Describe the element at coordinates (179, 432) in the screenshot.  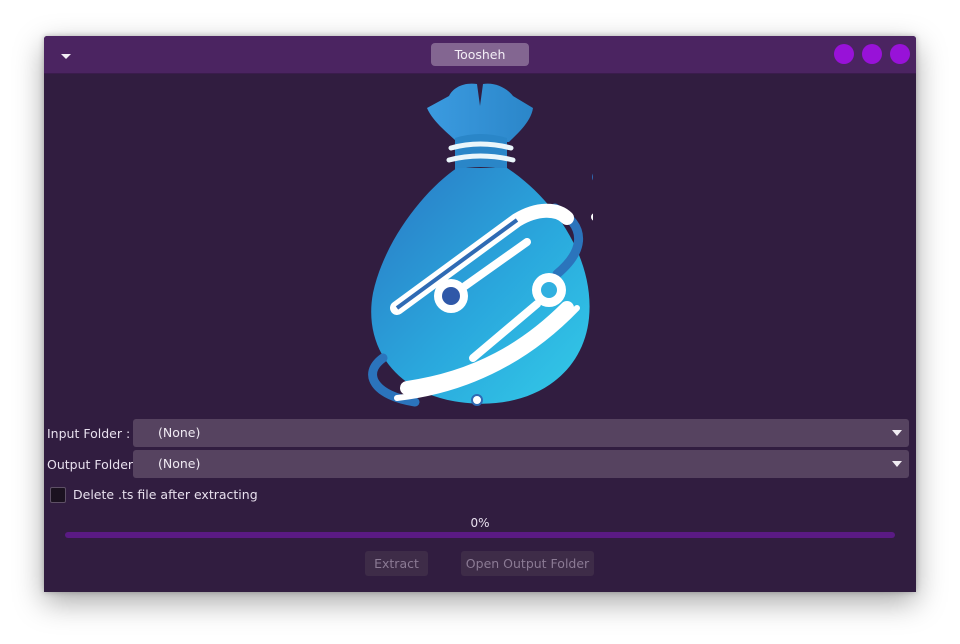
I see `input-folder-value: (None)` at that location.